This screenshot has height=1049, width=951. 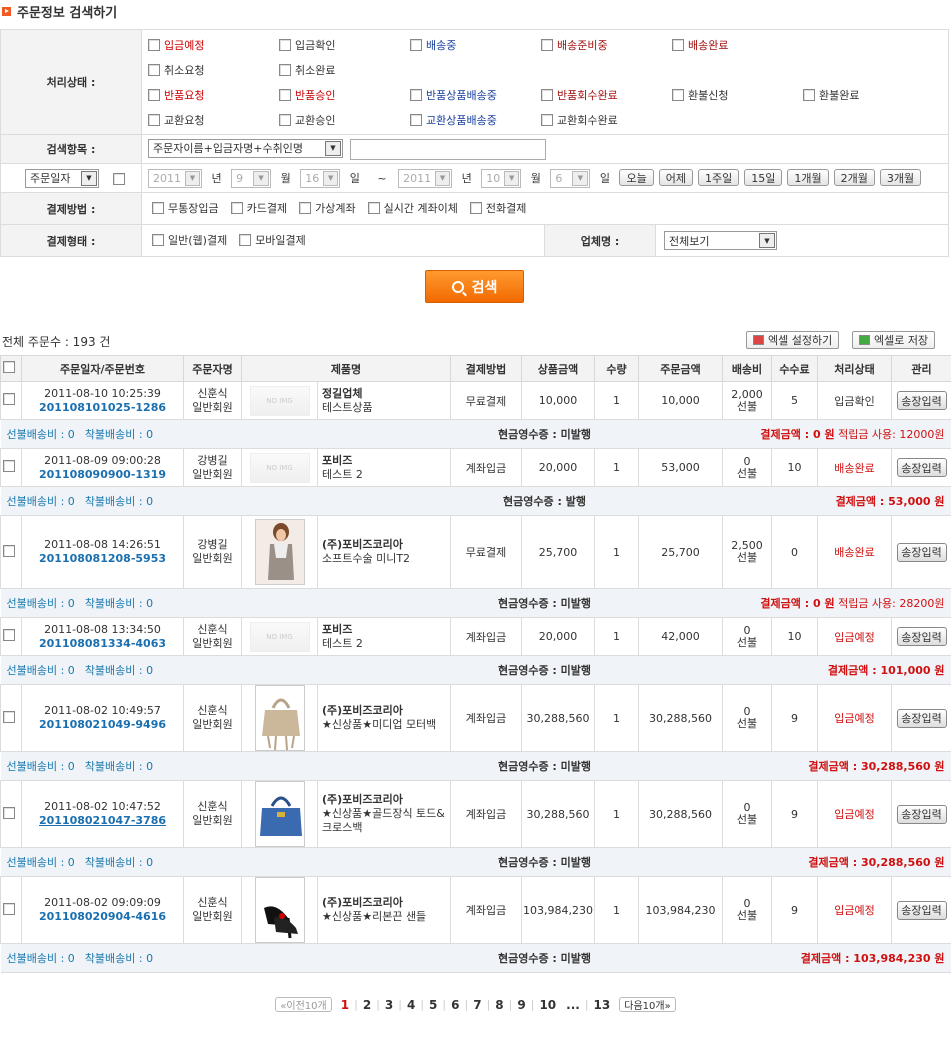 I want to click on quick-date-button: 15일, so click(x=763, y=177).